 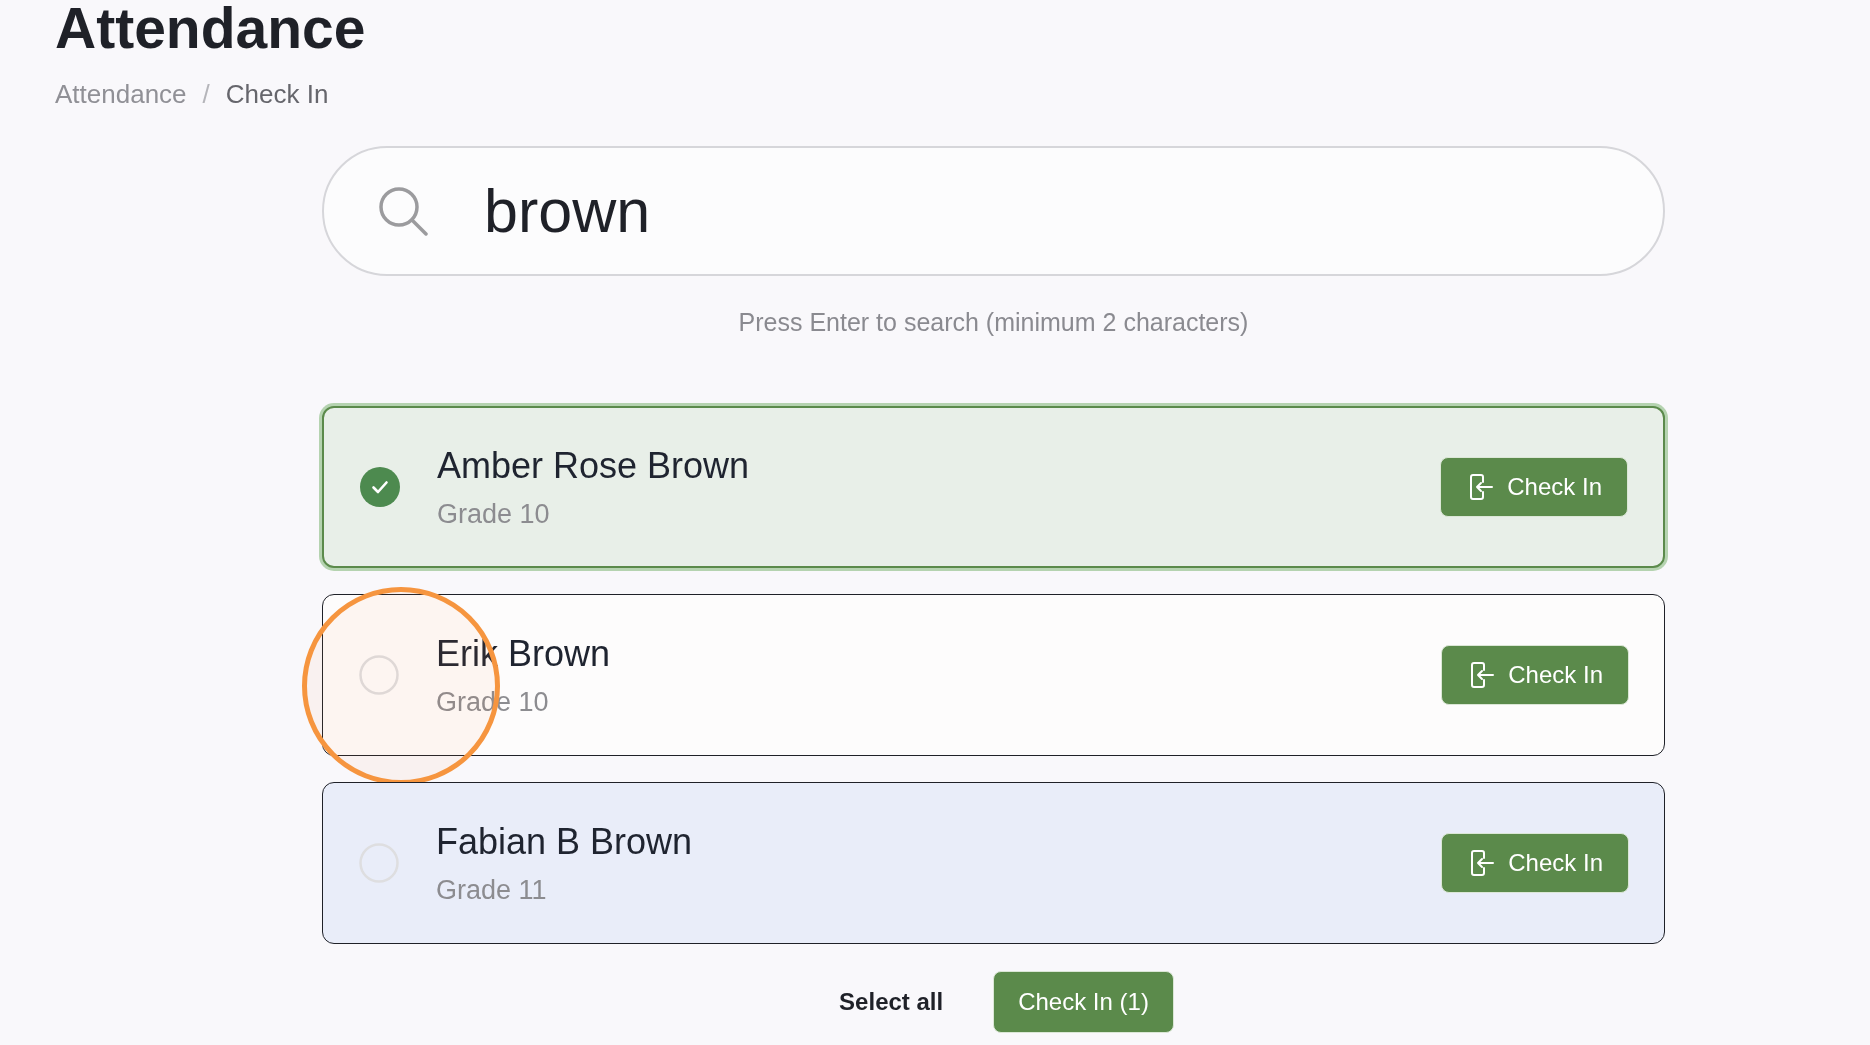 I want to click on breadcrumb-current: Check In, so click(x=277, y=94).